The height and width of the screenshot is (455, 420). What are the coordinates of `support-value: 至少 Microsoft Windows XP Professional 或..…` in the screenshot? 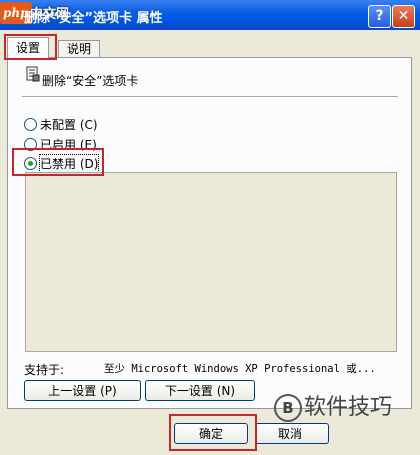 It's located at (240, 369).